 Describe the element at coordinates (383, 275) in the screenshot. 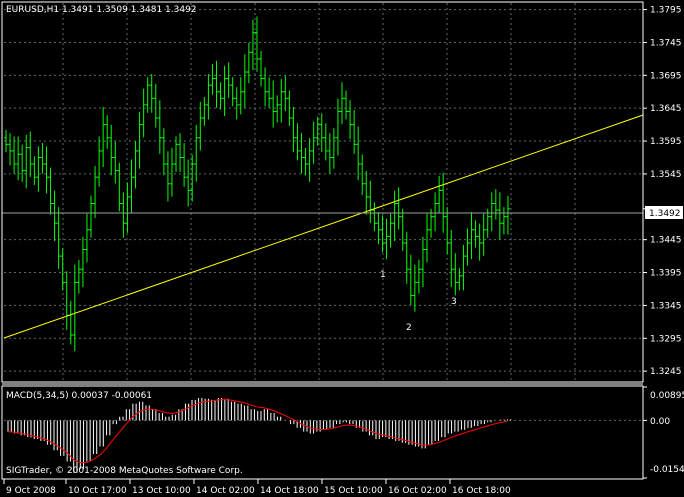

I see `annotation-1: 1` at that location.